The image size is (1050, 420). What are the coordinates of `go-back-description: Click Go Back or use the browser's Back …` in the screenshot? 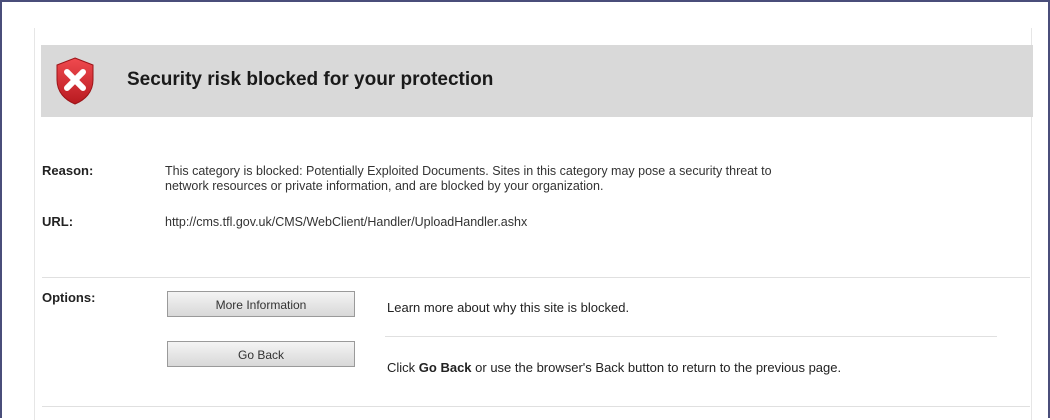 It's located at (614, 367).